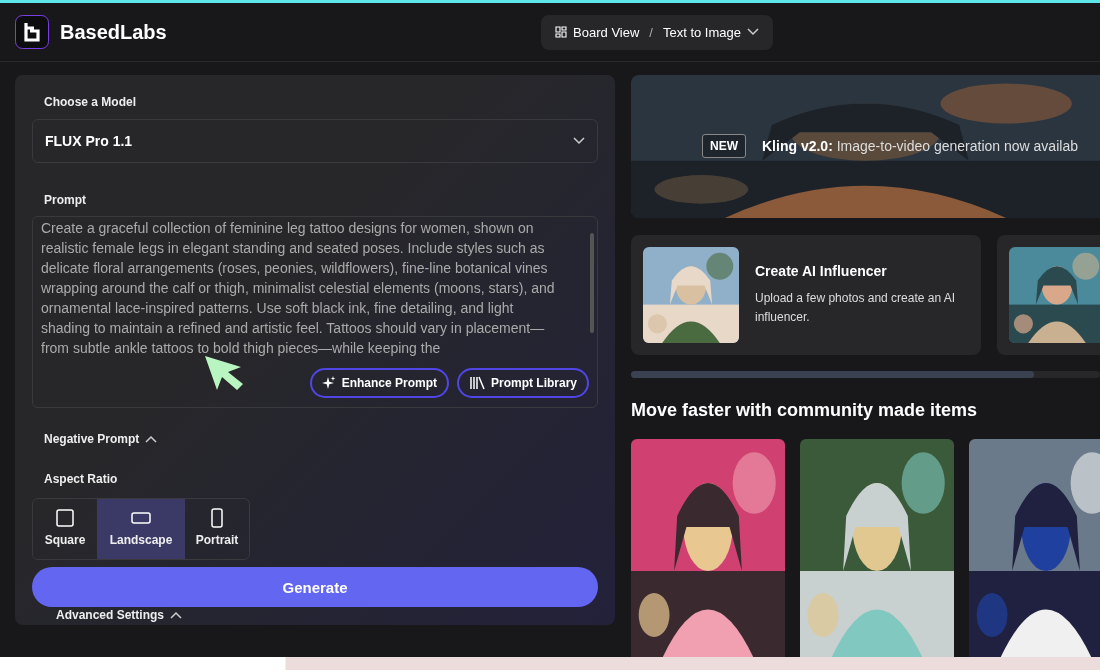 The width and height of the screenshot is (1100, 670). I want to click on sparkle-icon, so click(328, 383).